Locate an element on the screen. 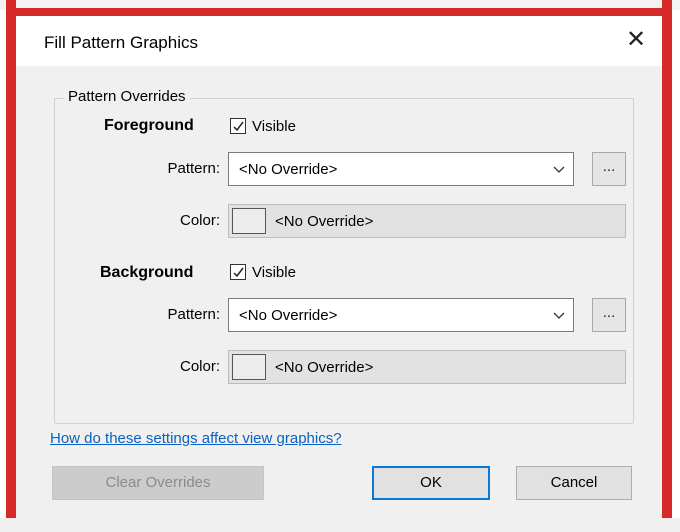 The width and height of the screenshot is (680, 532). background-color-swatch is located at coordinates (249, 367).